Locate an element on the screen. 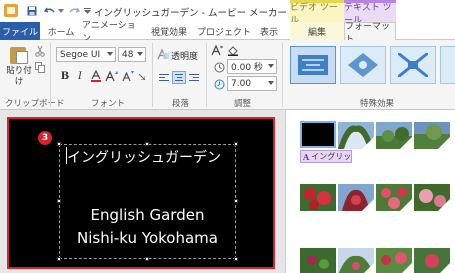 The image size is (455, 273). redo-icon is located at coordinates (74, 11).